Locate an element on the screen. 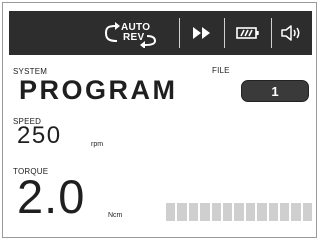 This screenshot has width=321, height=241. auto-reverse-button: AUTO REV is located at coordinates (132, 33).